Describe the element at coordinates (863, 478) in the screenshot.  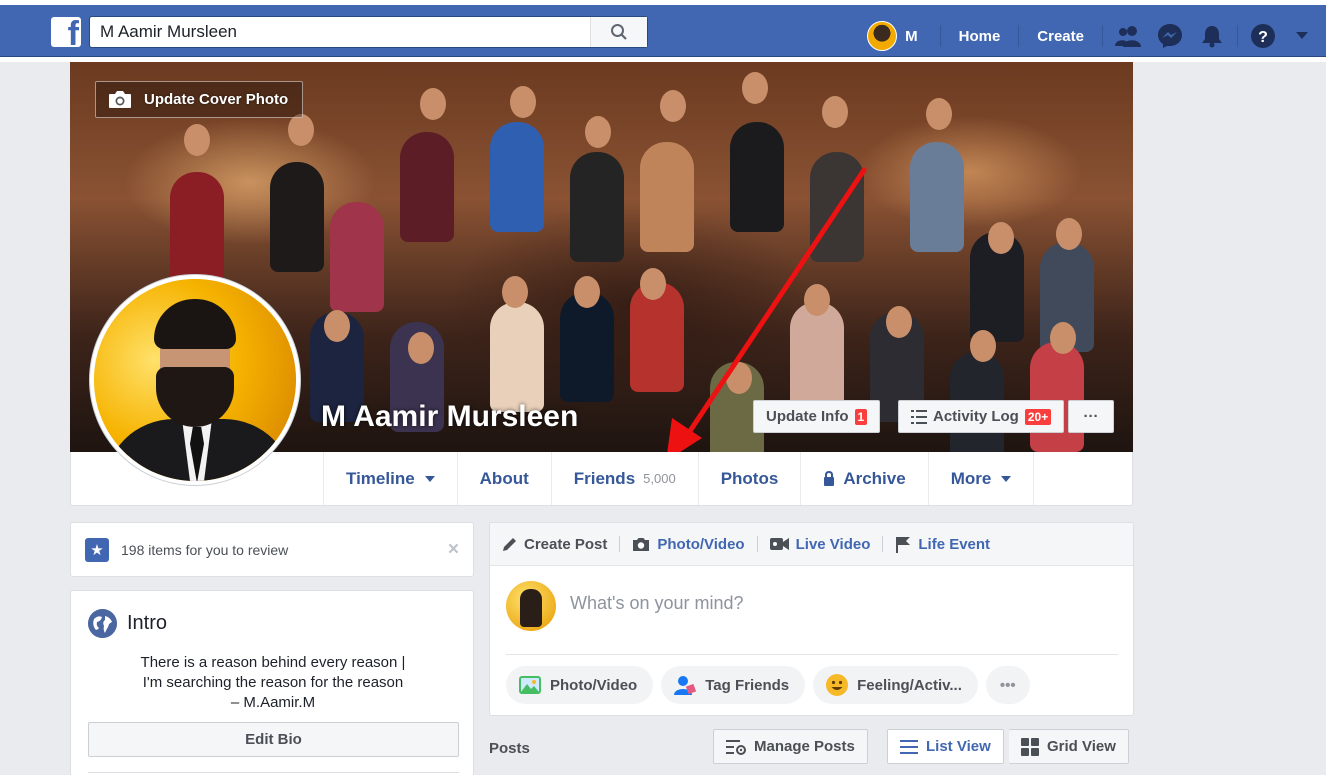
I see `tab-archive: Archive` at that location.